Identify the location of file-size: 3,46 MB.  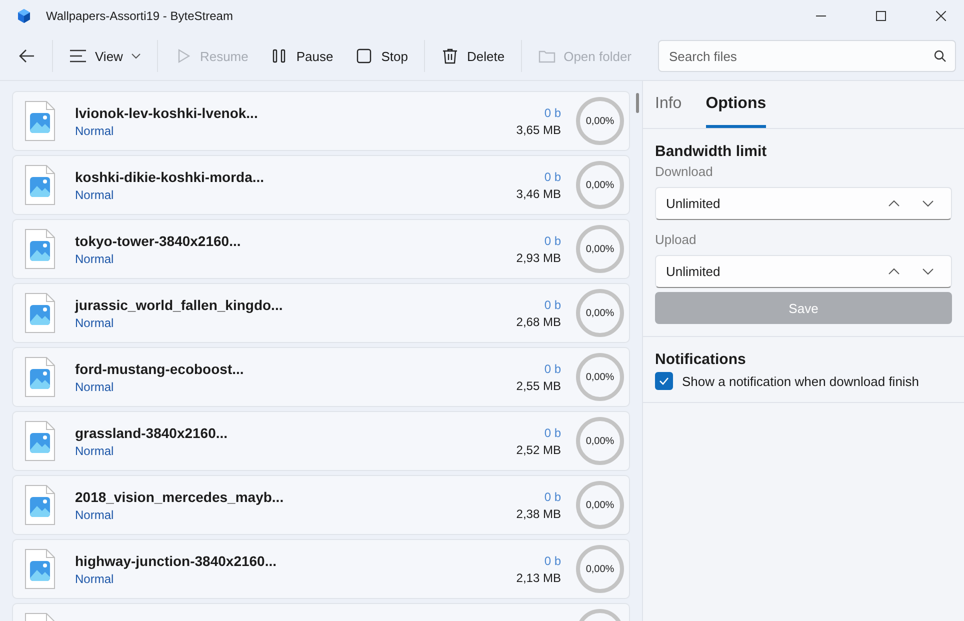
(538, 193).